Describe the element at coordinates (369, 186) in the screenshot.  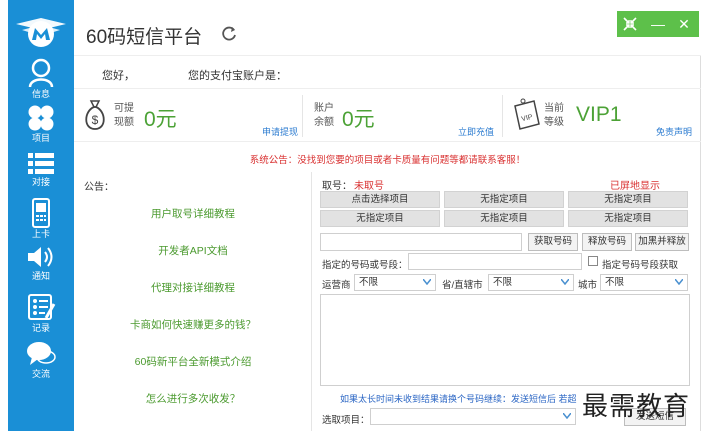
I see `fetch-status: 未取号` at that location.